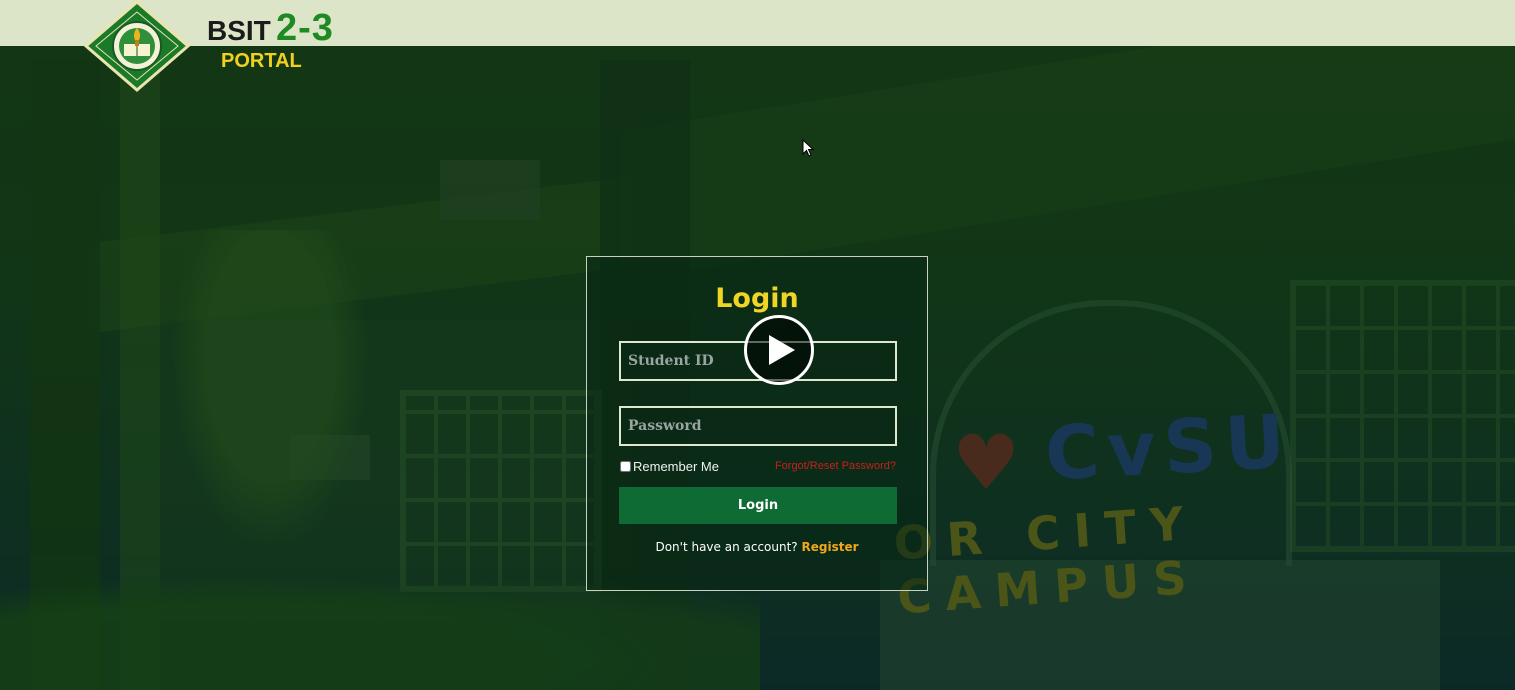 The height and width of the screenshot is (690, 1515). I want to click on login-button: Login, so click(758, 505).